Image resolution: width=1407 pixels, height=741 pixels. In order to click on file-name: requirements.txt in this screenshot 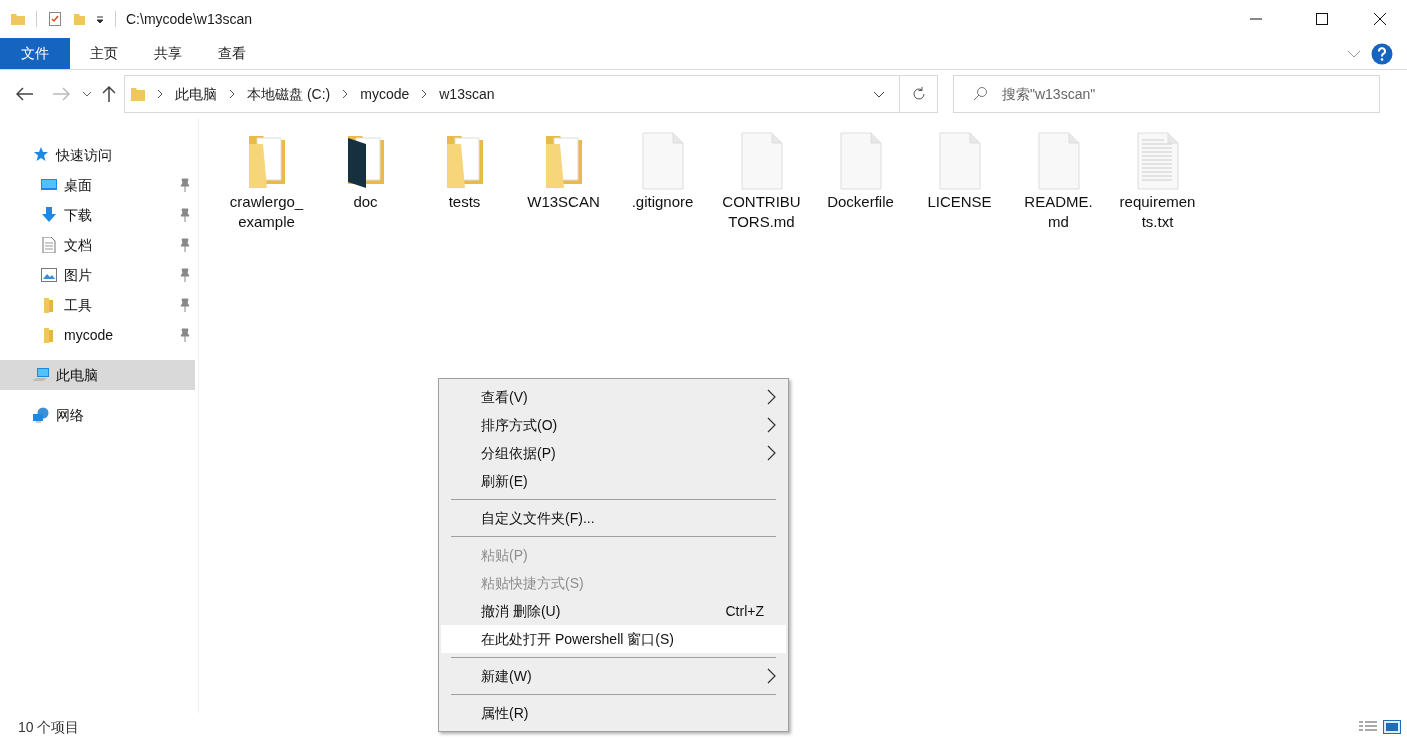, I will do `click(1157, 212)`.